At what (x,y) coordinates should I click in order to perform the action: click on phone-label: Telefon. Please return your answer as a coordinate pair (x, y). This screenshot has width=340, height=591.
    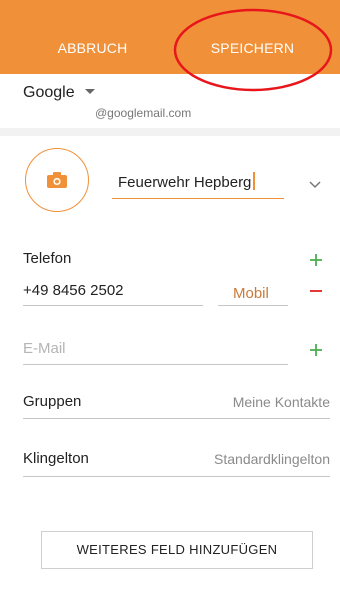
    Looking at the image, I should click on (47, 258).